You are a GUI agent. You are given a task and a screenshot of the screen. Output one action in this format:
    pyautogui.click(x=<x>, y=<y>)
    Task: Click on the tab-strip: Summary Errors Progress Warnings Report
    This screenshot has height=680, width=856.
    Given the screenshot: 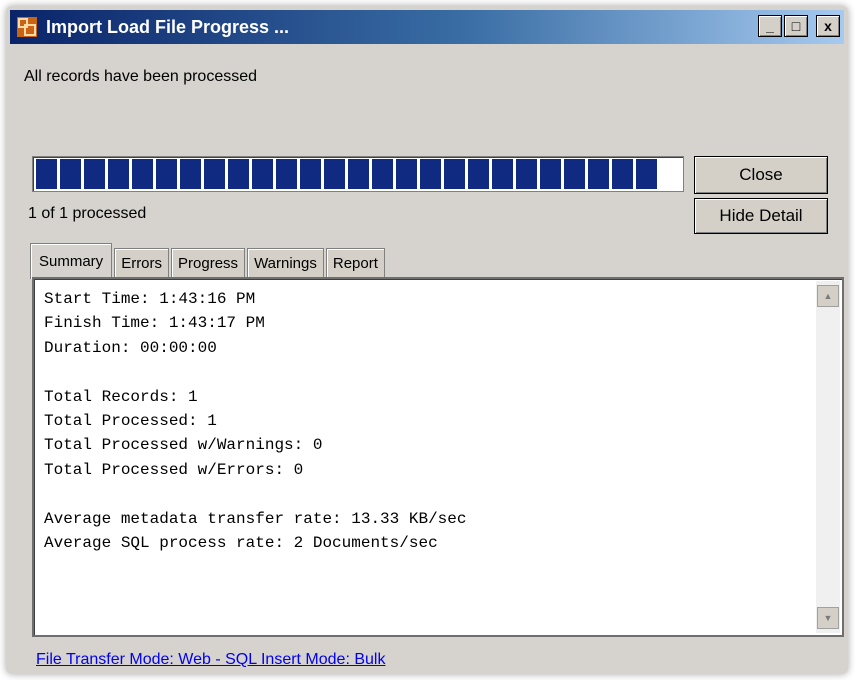 What is the action you would take?
    pyautogui.click(x=208, y=259)
    